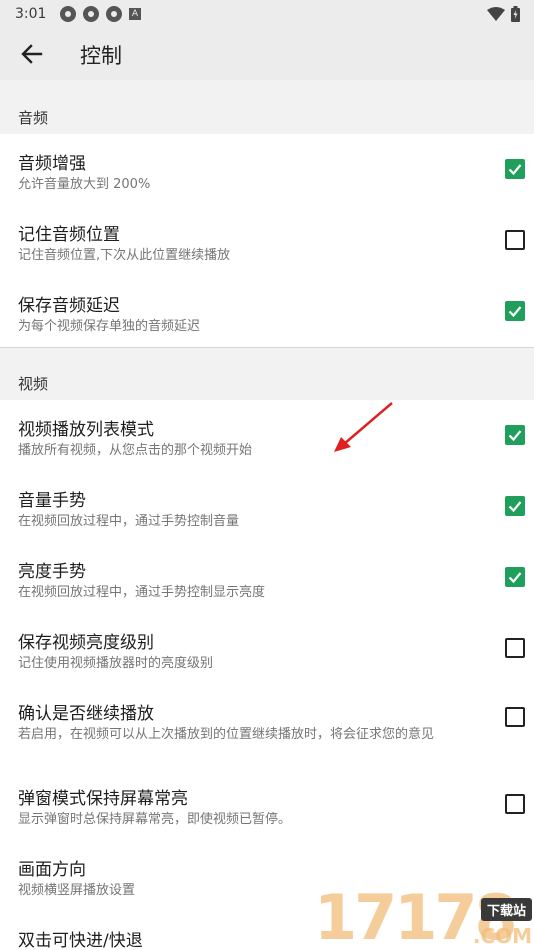 The image size is (534, 950). Describe the element at coordinates (135, 450) in the screenshot. I see `setting-summary: 播放所有视频，从您点击的那个视频开始` at that location.